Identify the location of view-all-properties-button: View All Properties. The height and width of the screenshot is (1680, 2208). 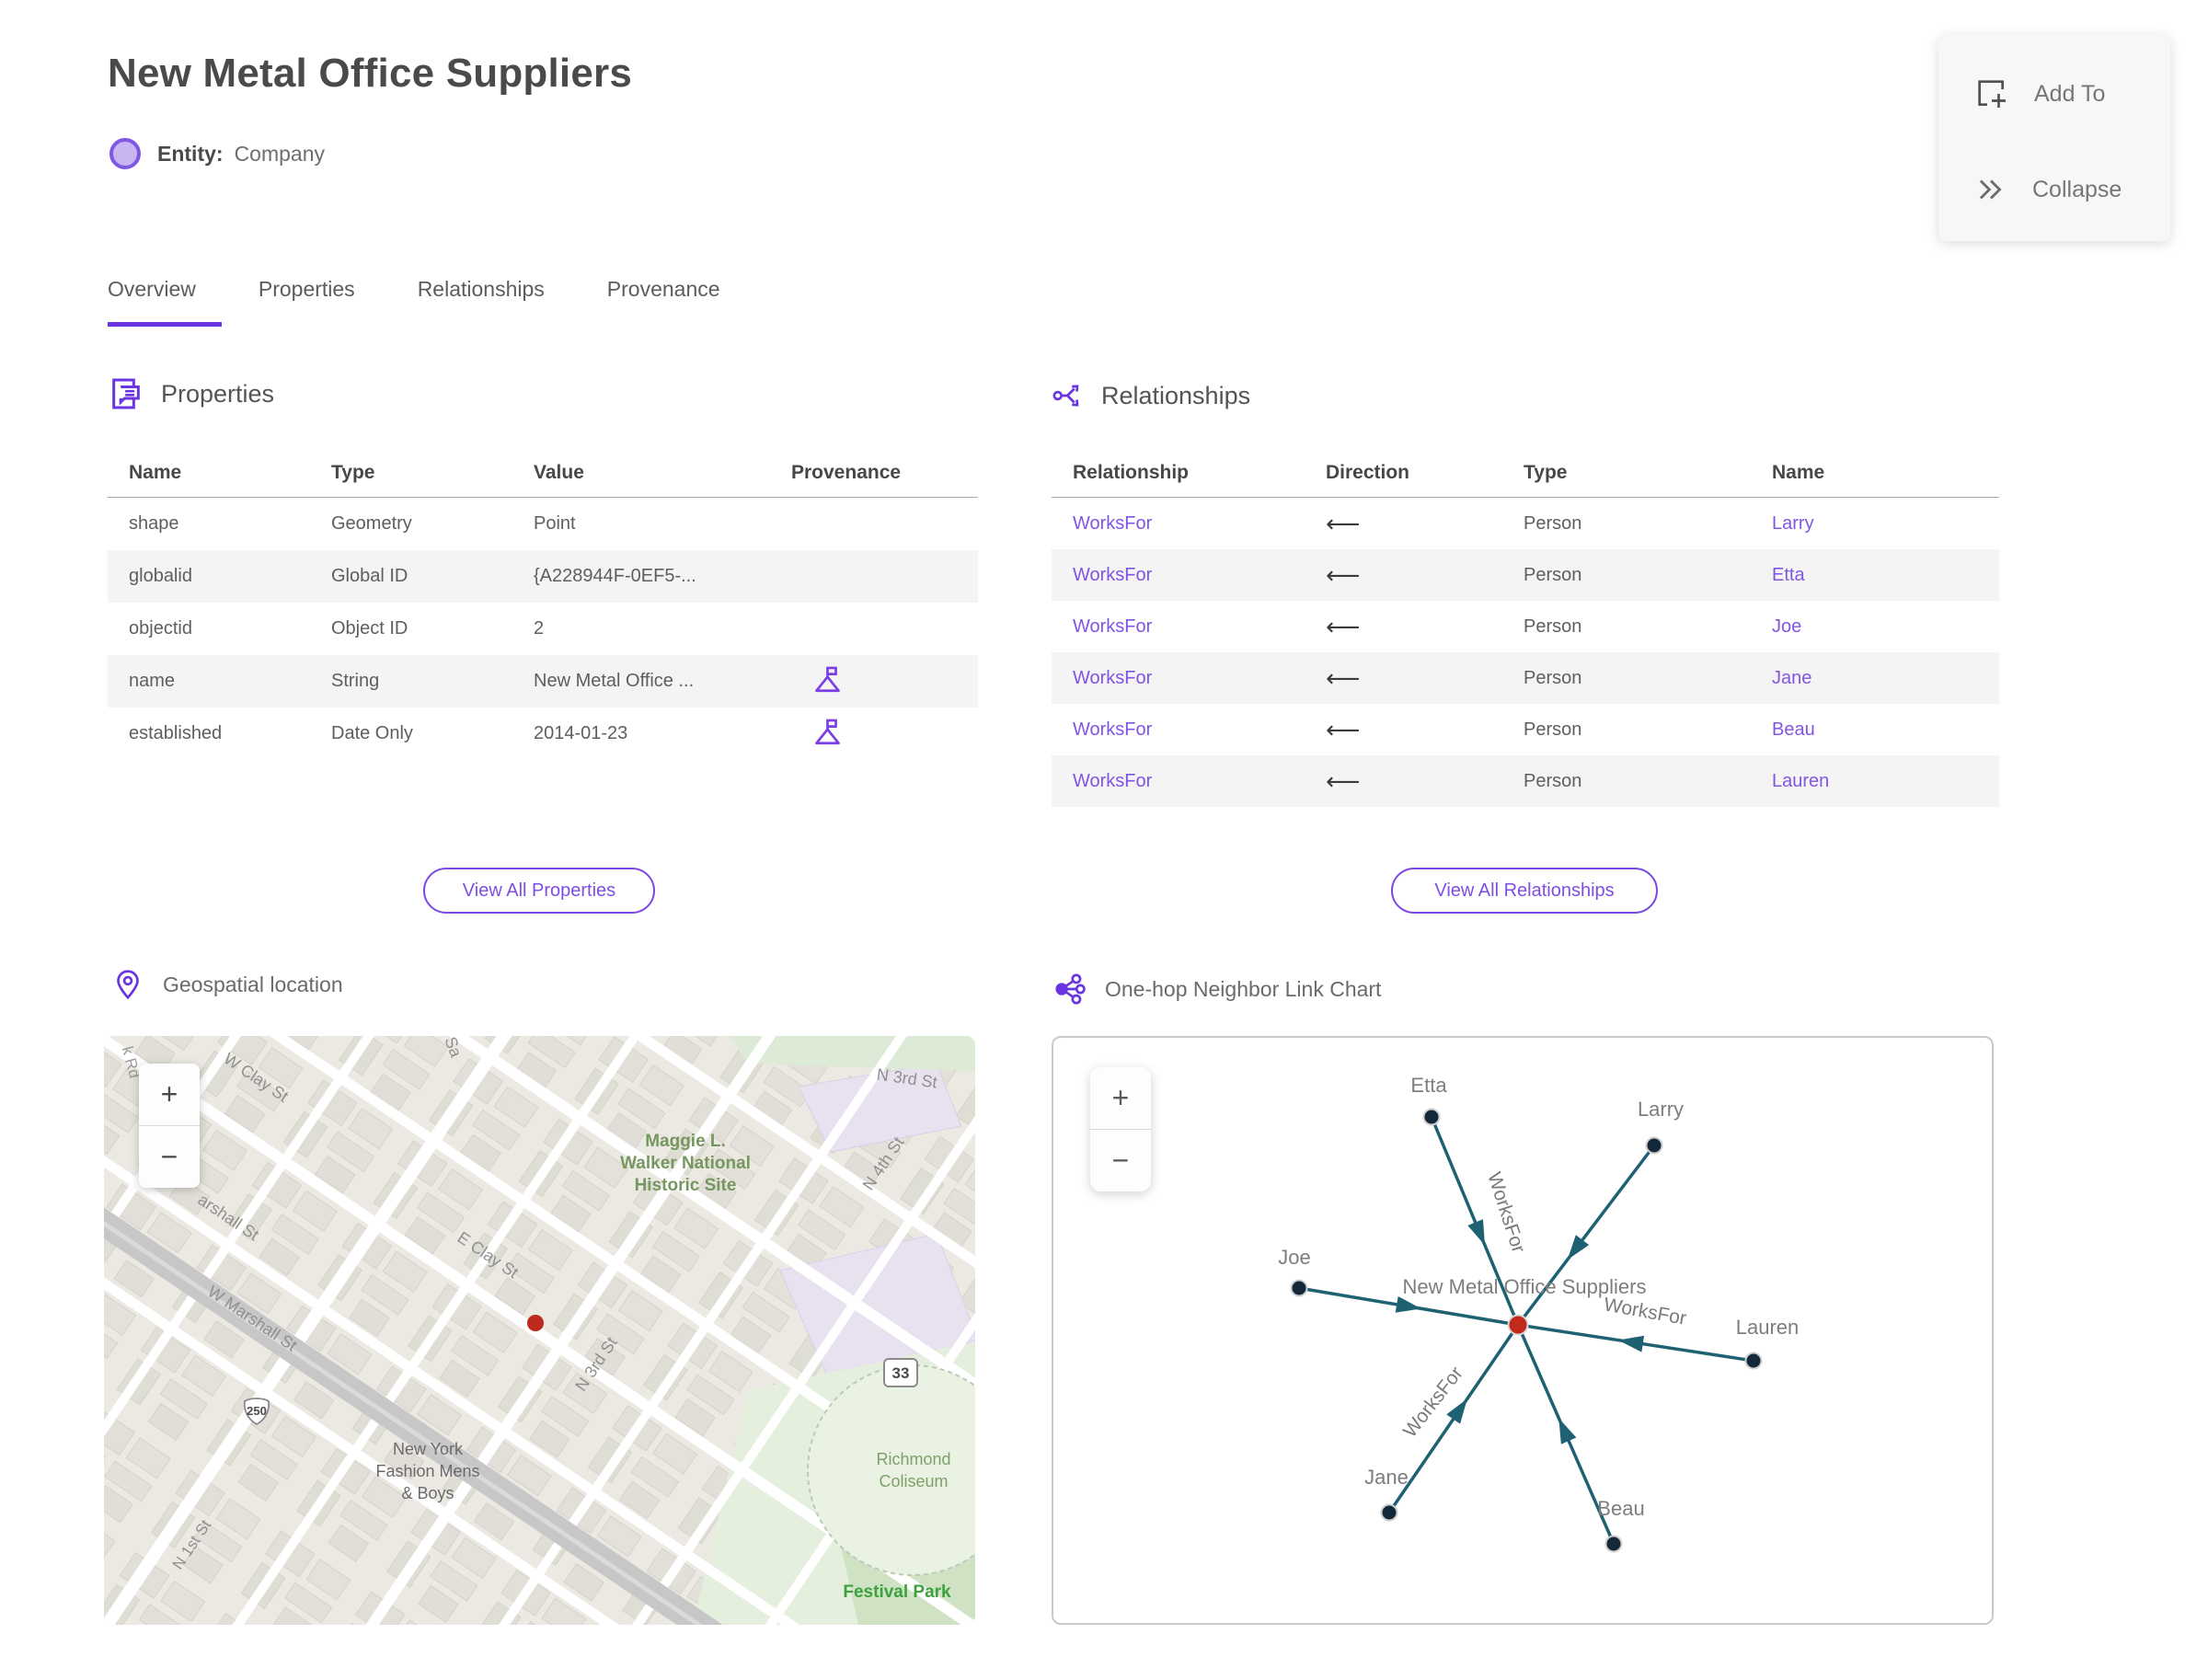
(539, 891).